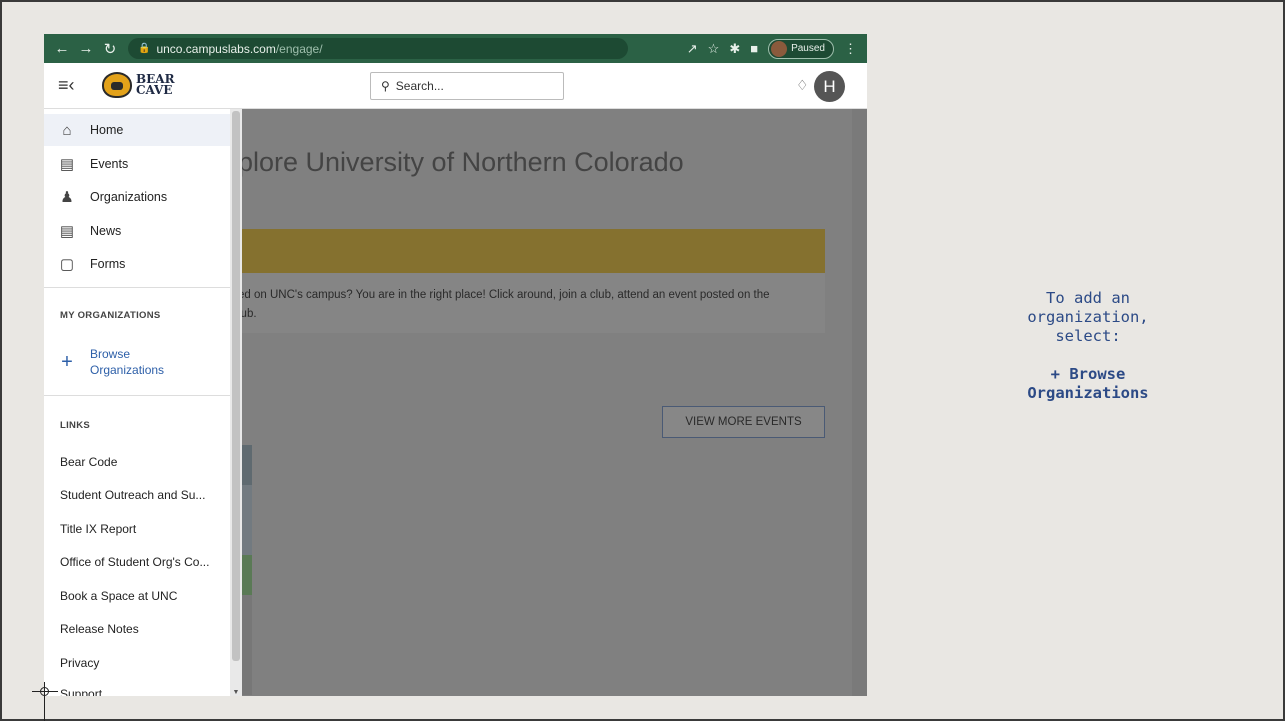 The image size is (1285, 721). What do you see at coordinates (378, 48) in the screenshot?
I see `address-bar: 🔒 unco.campuslabs.com/engage/` at bounding box center [378, 48].